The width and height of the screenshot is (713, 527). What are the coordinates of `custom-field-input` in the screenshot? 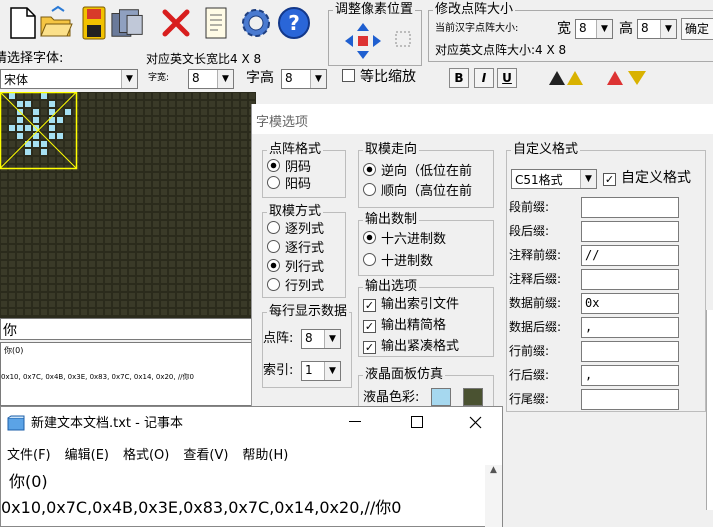 It's located at (630, 279).